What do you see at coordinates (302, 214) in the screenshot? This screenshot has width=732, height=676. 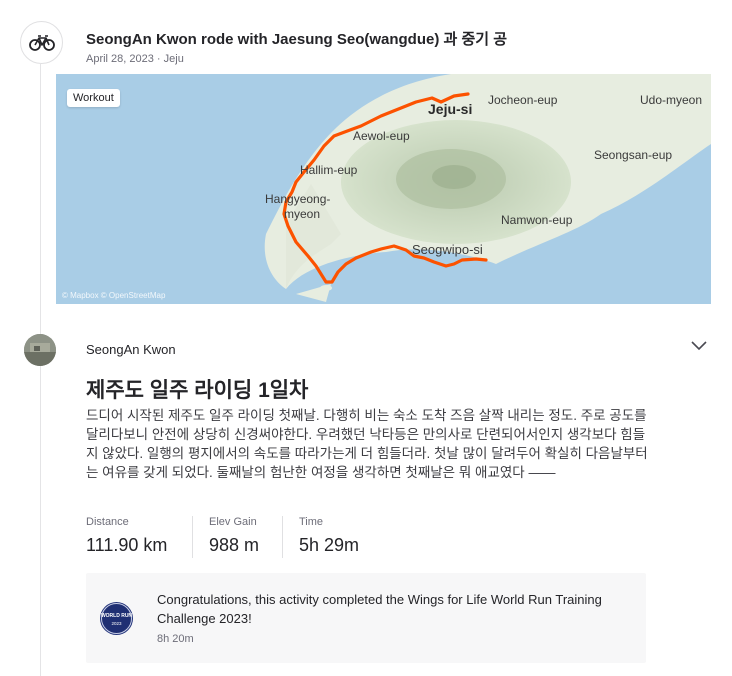 I see `map-label-hangyeong-2: myeon` at bounding box center [302, 214].